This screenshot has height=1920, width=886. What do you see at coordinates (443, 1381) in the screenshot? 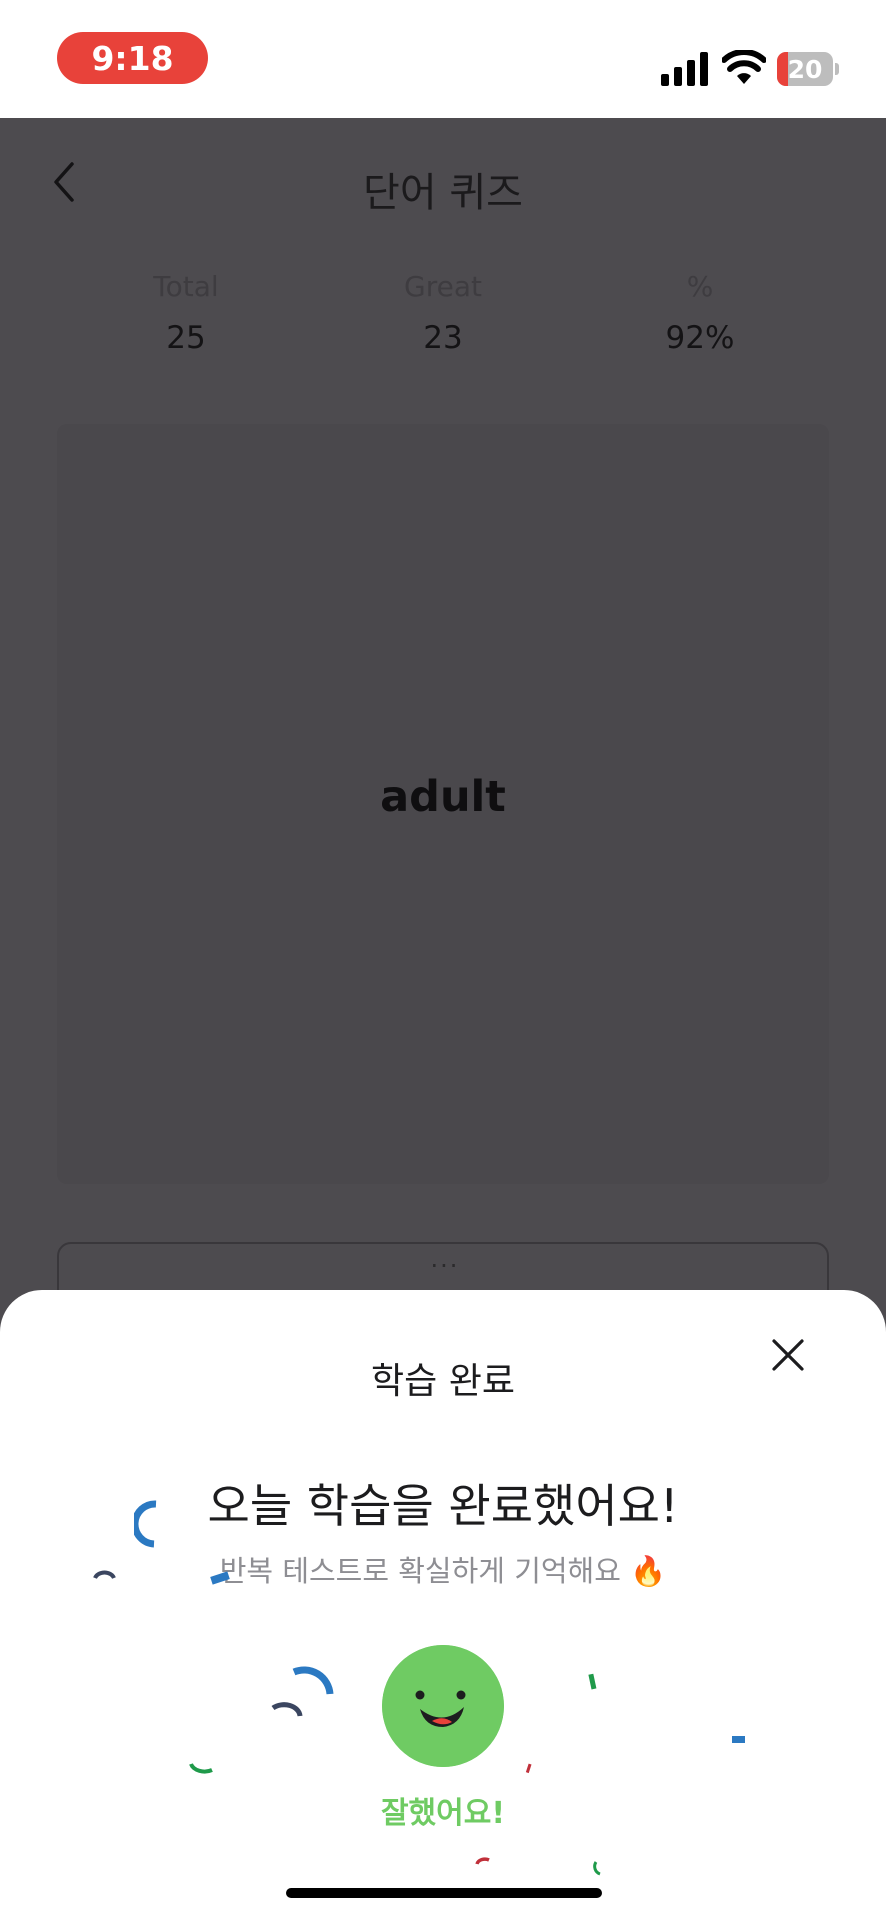
I see `sheet-title: 학습 완료` at bounding box center [443, 1381].